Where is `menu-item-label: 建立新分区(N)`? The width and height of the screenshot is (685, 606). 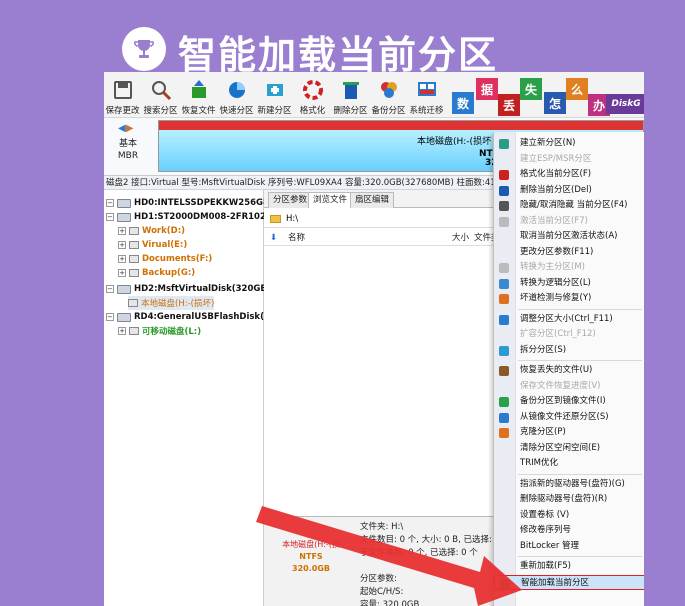
menu-item-label: 建立新分区(N) is located at coordinates (548, 143).